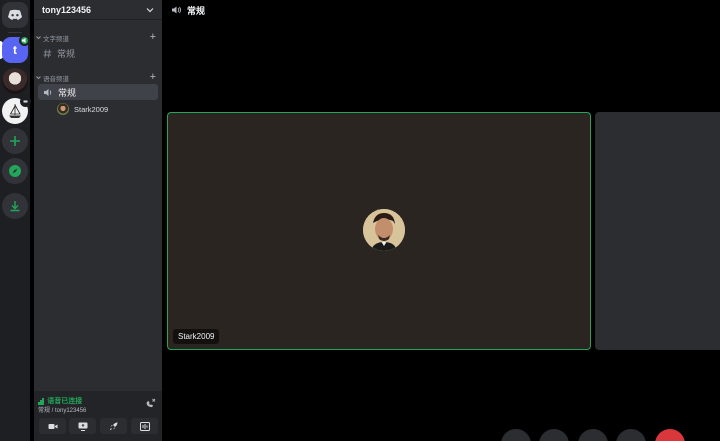 The width and height of the screenshot is (720, 441). I want to click on disconnect-button, so click(150, 404).